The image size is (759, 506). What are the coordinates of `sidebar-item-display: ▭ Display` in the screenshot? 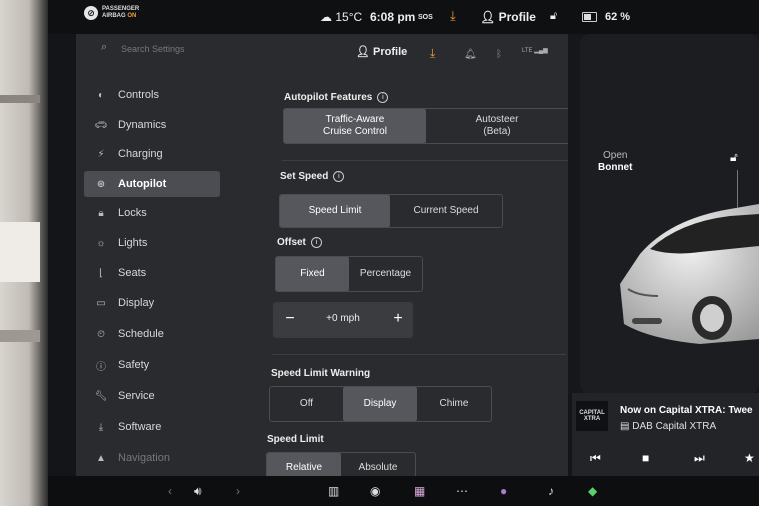 It's located at (152, 303).